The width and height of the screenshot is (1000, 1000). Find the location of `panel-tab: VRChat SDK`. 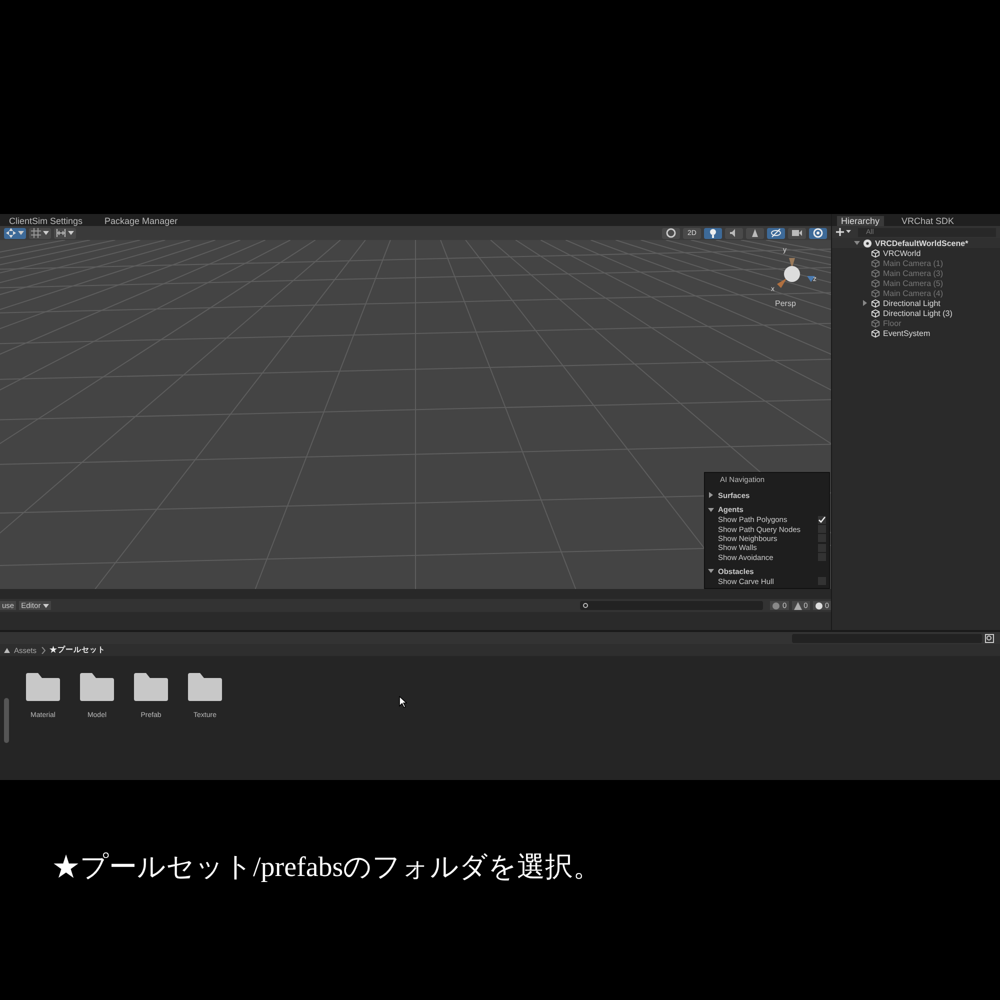

panel-tab: VRChat SDK is located at coordinates (928, 221).